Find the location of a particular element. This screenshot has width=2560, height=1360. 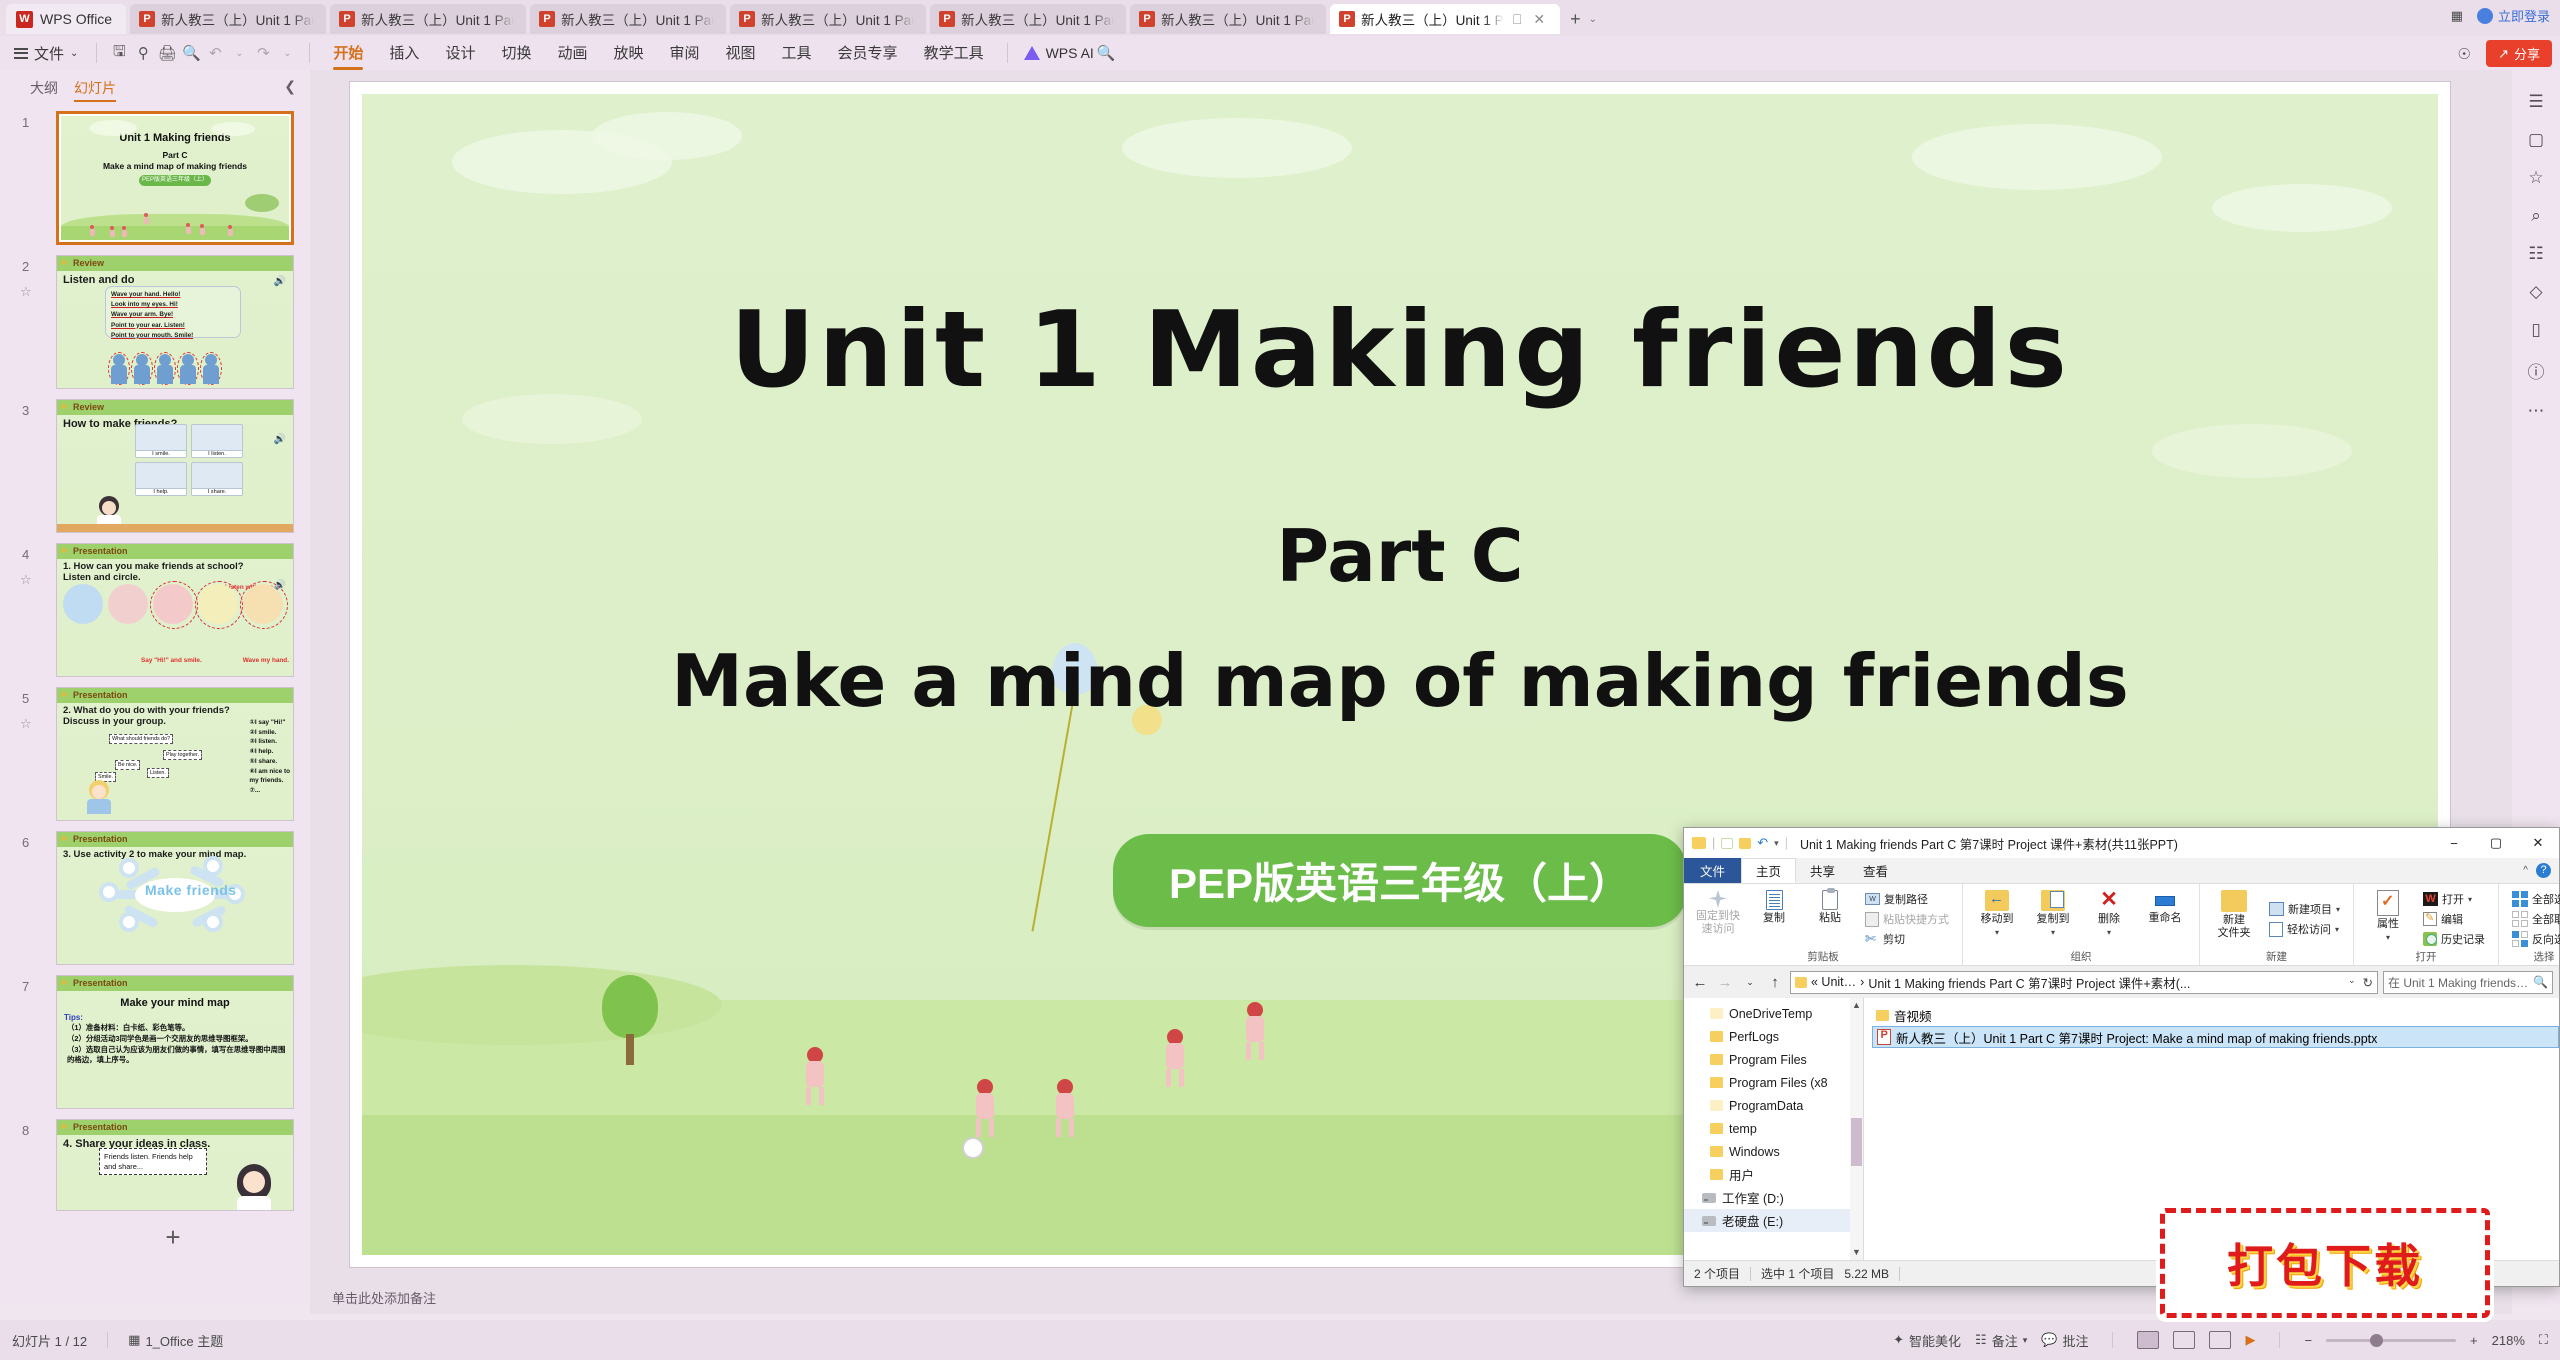

minimize-button: − is located at coordinates (2454, 843).